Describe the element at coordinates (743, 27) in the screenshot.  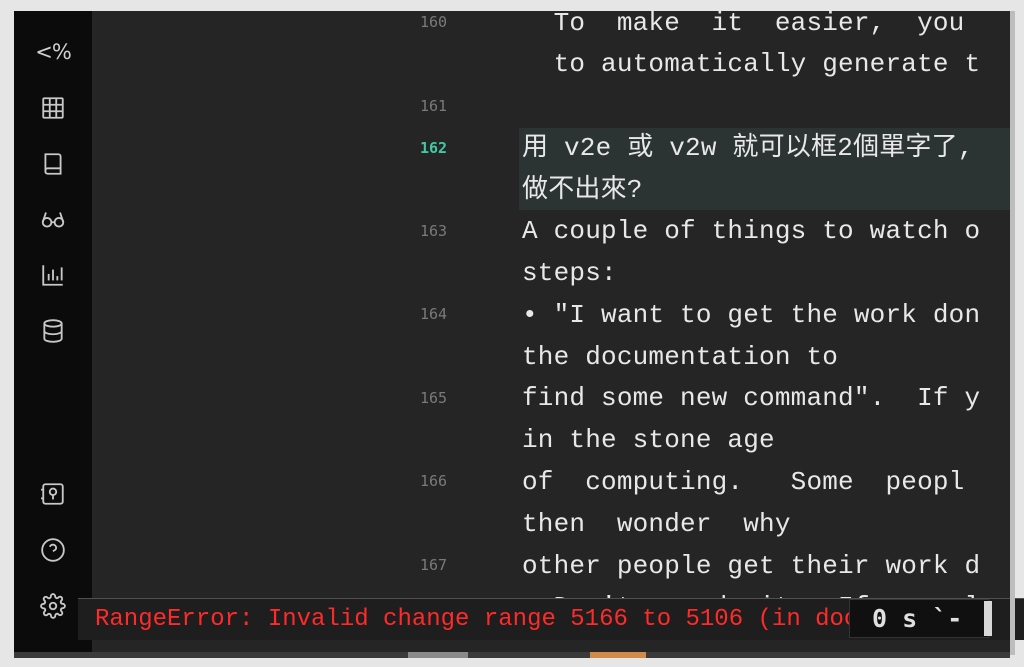
I see `line-text: To make it easier, you` at that location.